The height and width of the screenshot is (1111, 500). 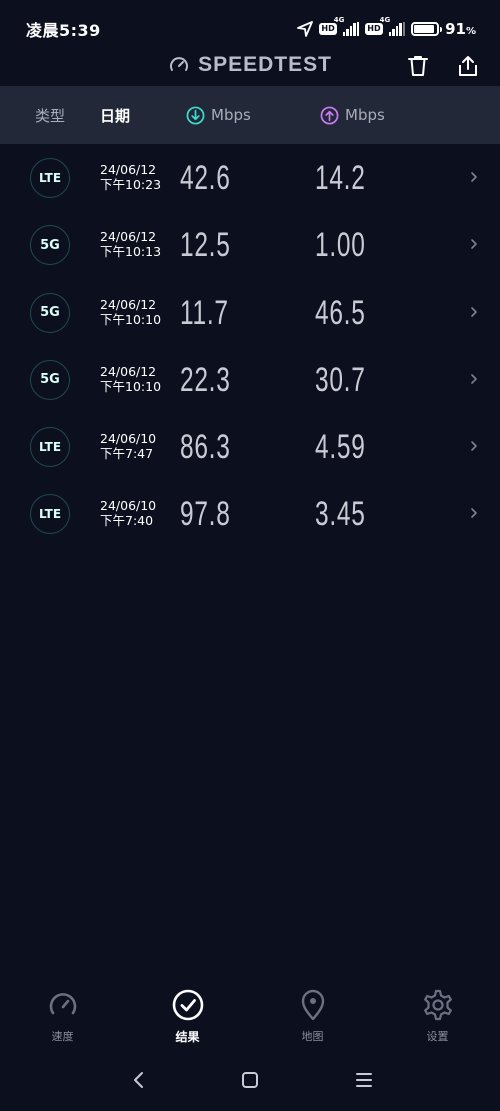 I want to click on home-icon, so click(x=250, y=1080).